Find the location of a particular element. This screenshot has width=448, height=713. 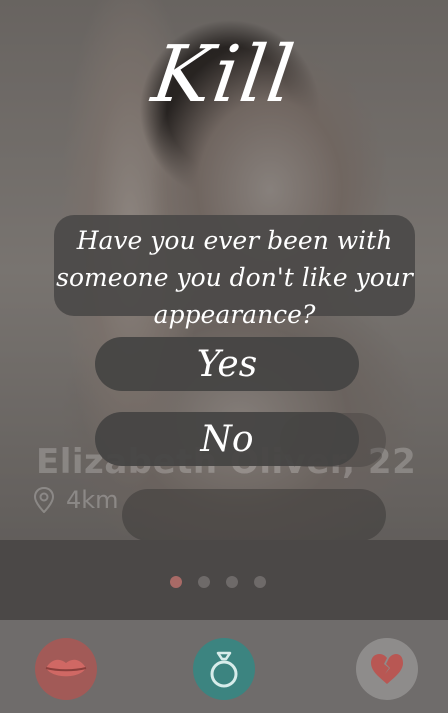

lips-icon is located at coordinates (66, 668).